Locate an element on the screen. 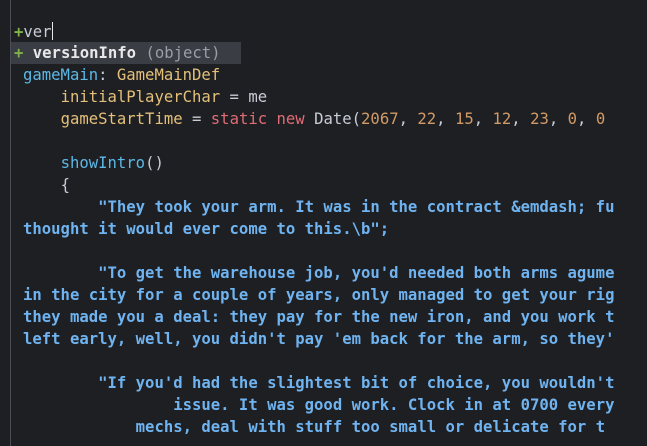 This screenshot has height=446, width=647. number: 23 is located at coordinates (539, 119).